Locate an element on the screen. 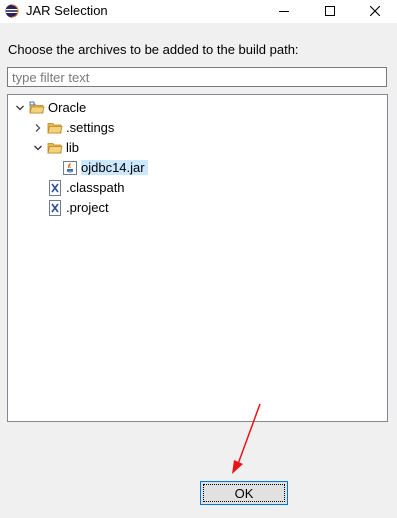 The image size is (397, 518). tree-node-lib: lib is located at coordinates (55, 147).